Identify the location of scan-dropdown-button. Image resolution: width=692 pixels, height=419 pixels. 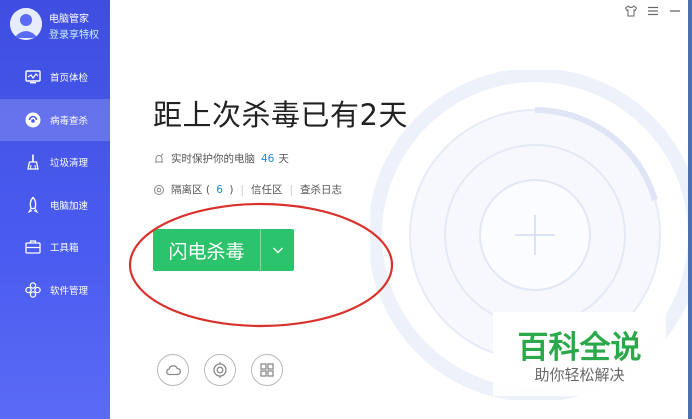
(277, 250).